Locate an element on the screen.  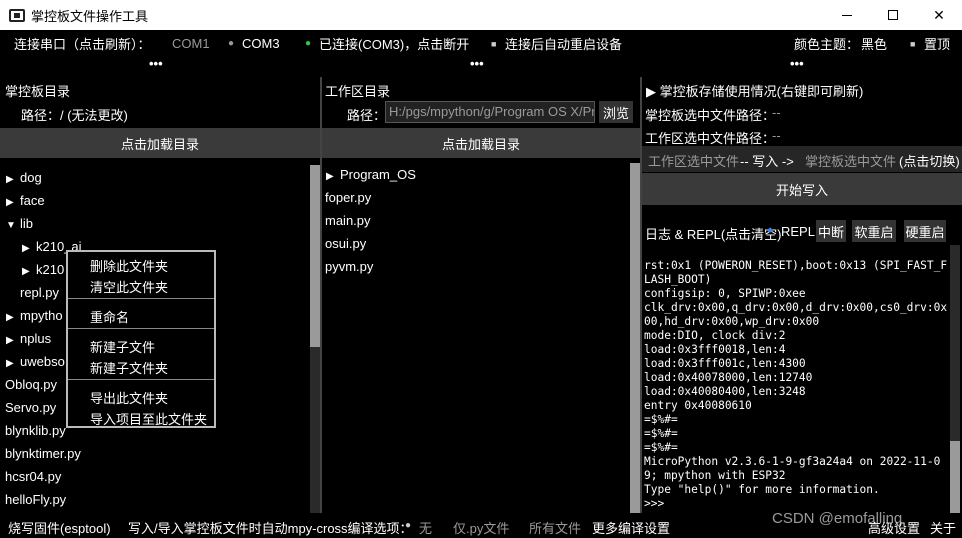
board-selected-label: 掌控板选中文件路径： is located at coordinates (710, 115).